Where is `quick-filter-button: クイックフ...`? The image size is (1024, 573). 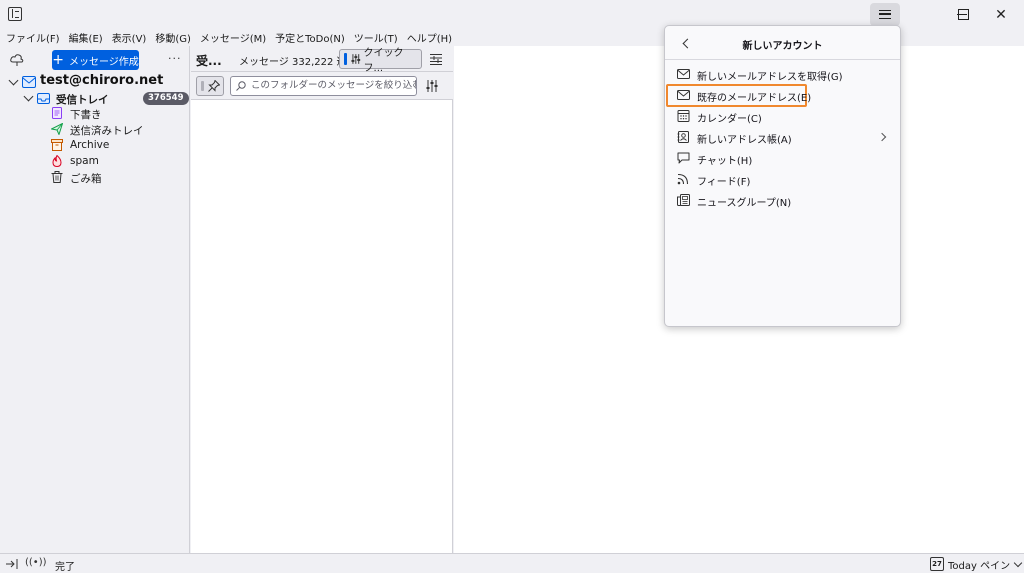
quick-filter-button: クイックフ... is located at coordinates (380, 61).